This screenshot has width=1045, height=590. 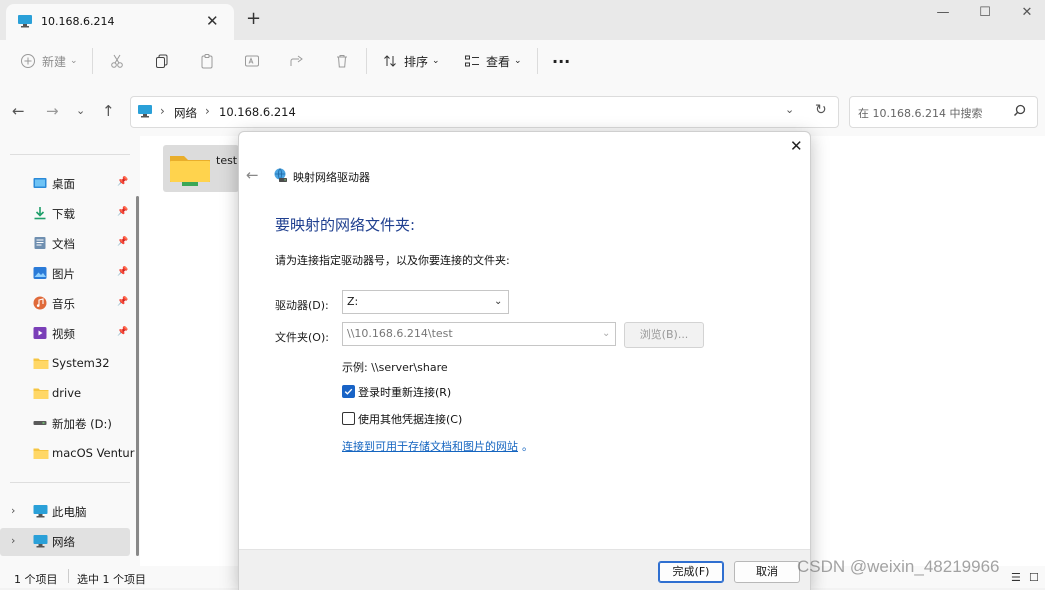 What do you see at coordinates (120, 22) in the screenshot?
I see `tab-10-168-6-214: 10.168.6.214 ✕` at bounding box center [120, 22].